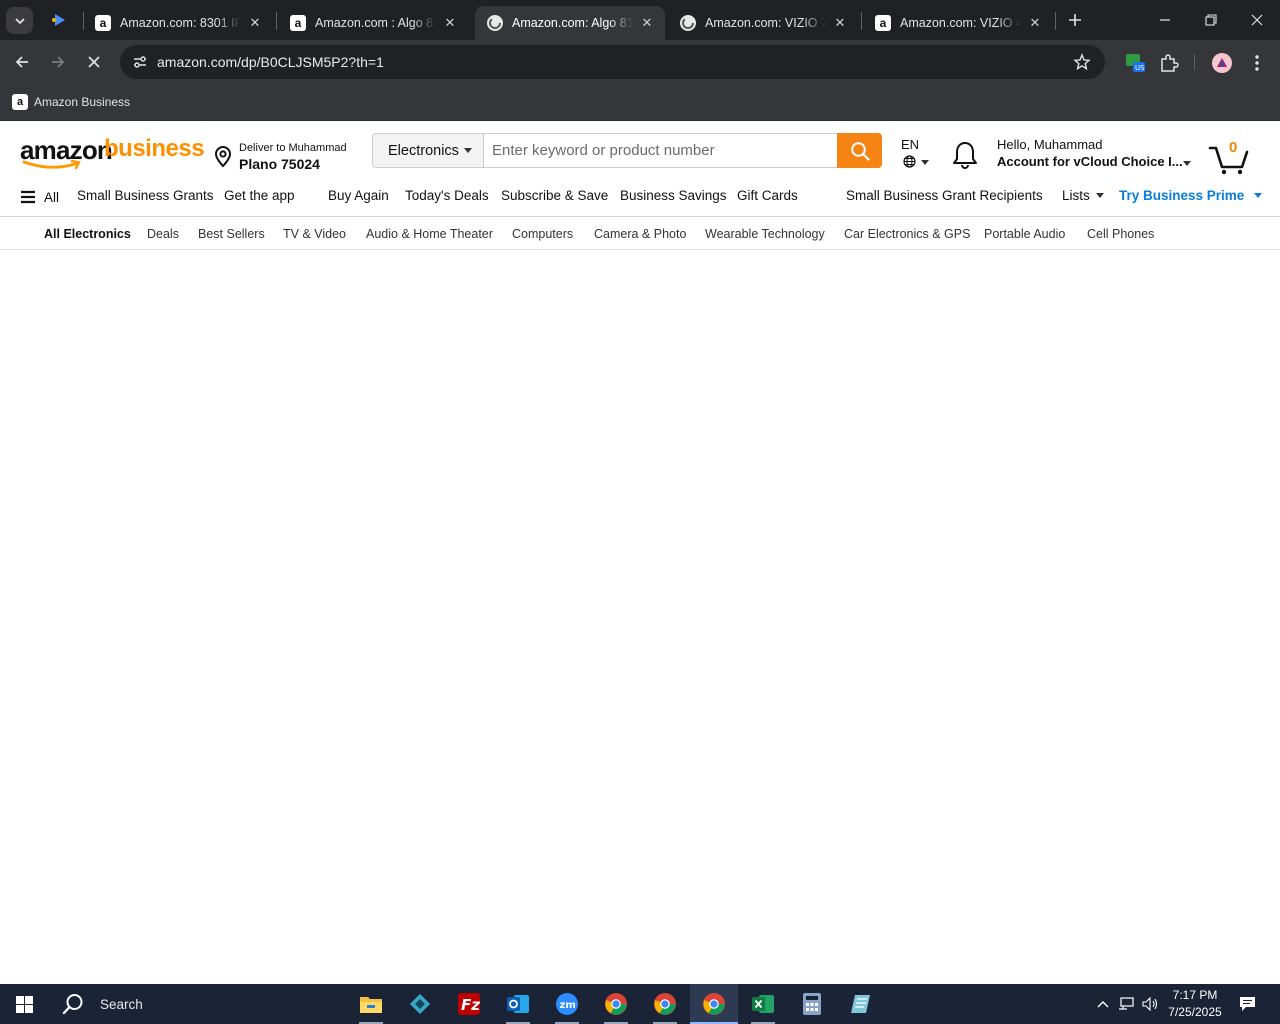 The image size is (1280, 1024). I want to click on more-menu-icon, so click(1257, 63).